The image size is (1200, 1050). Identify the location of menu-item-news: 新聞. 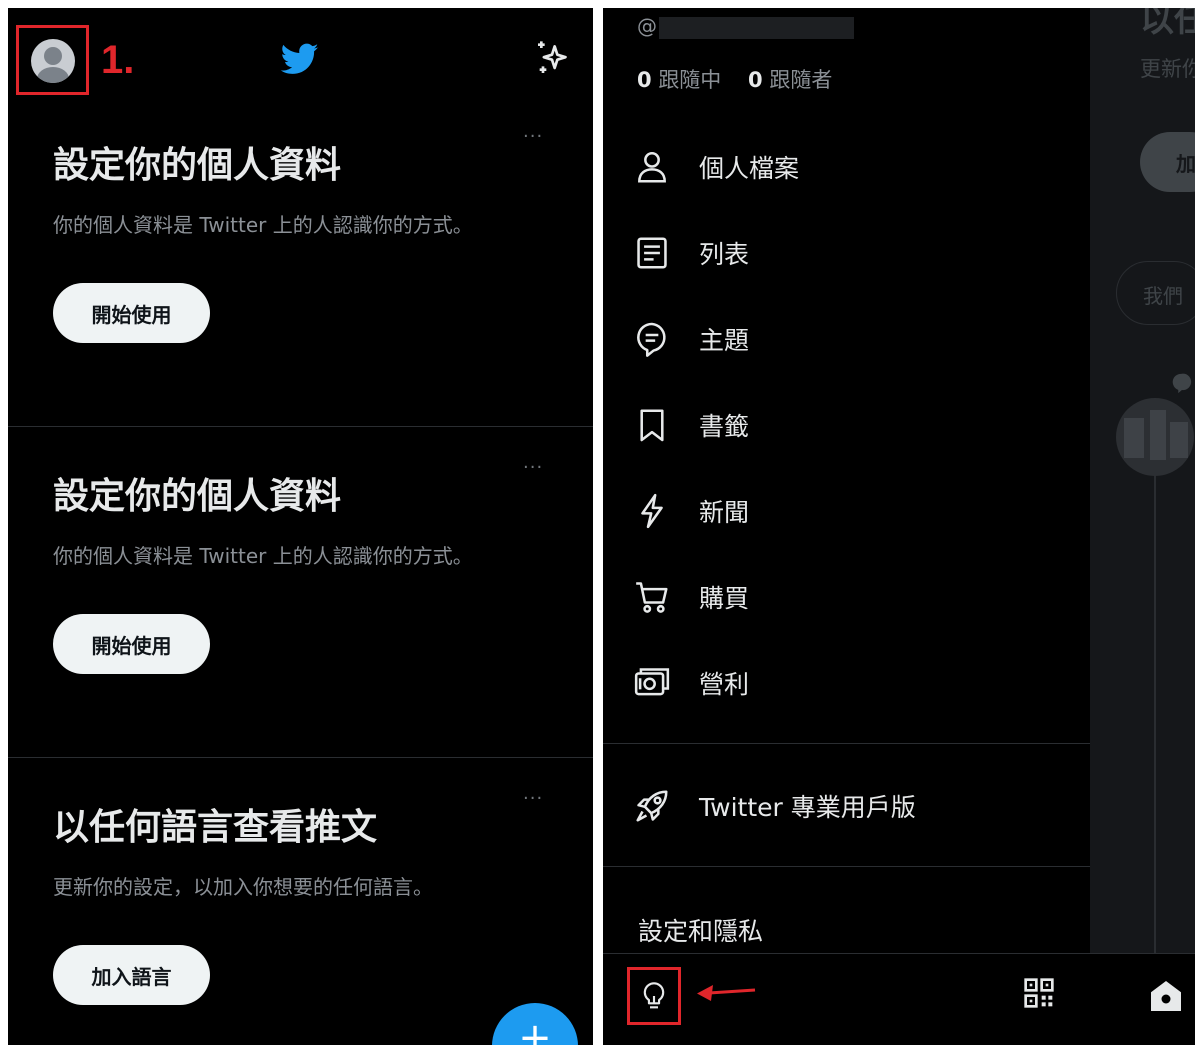
(853, 511).